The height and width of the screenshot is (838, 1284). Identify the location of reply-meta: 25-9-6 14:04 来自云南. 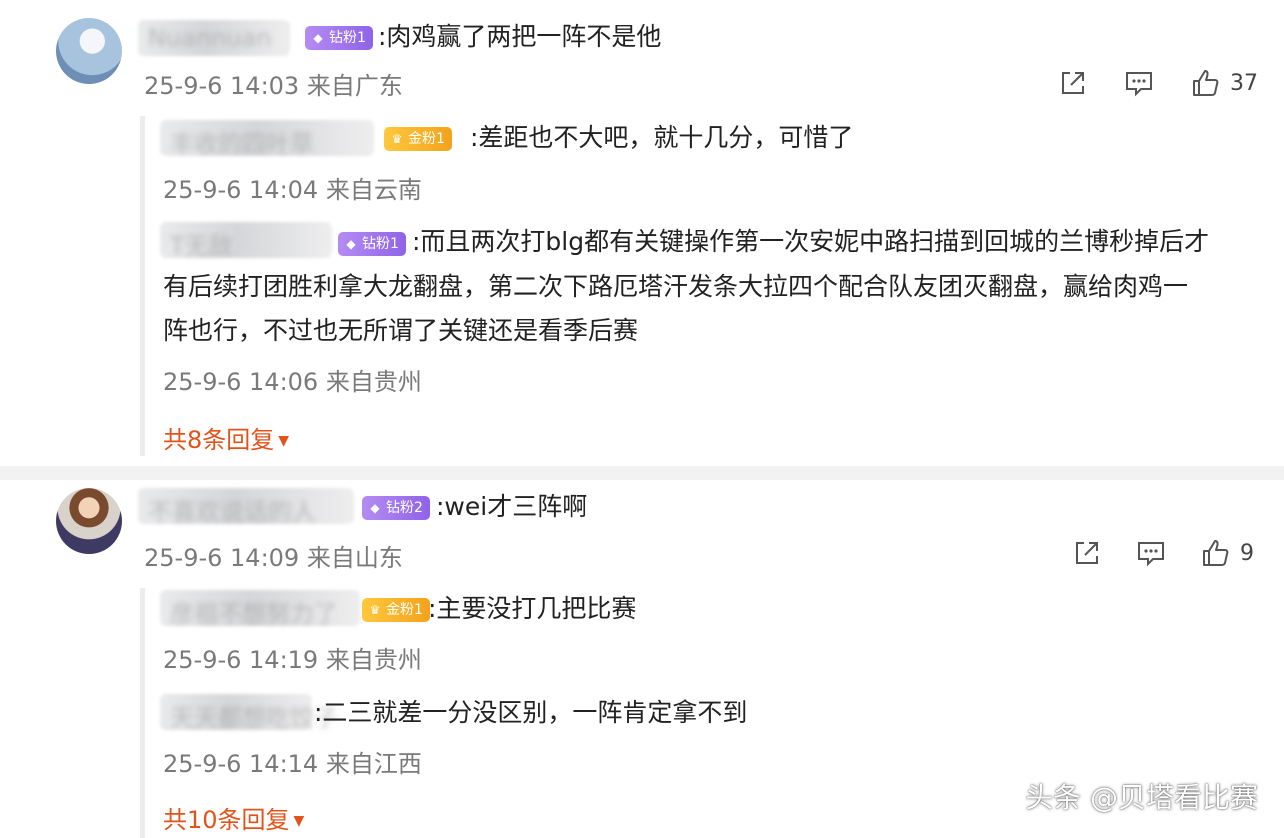
(292, 190).